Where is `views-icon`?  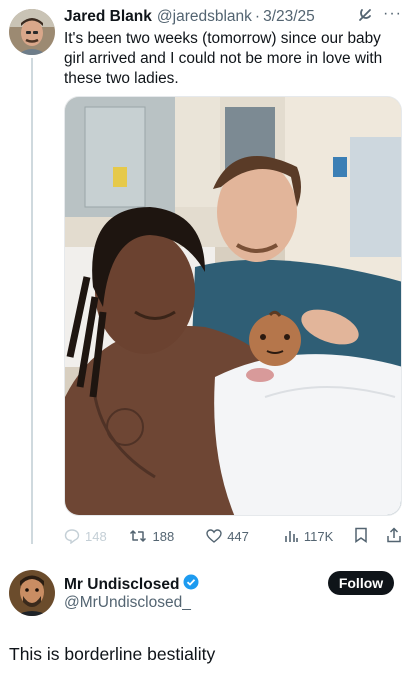 views-icon is located at coordinates (291, 536).